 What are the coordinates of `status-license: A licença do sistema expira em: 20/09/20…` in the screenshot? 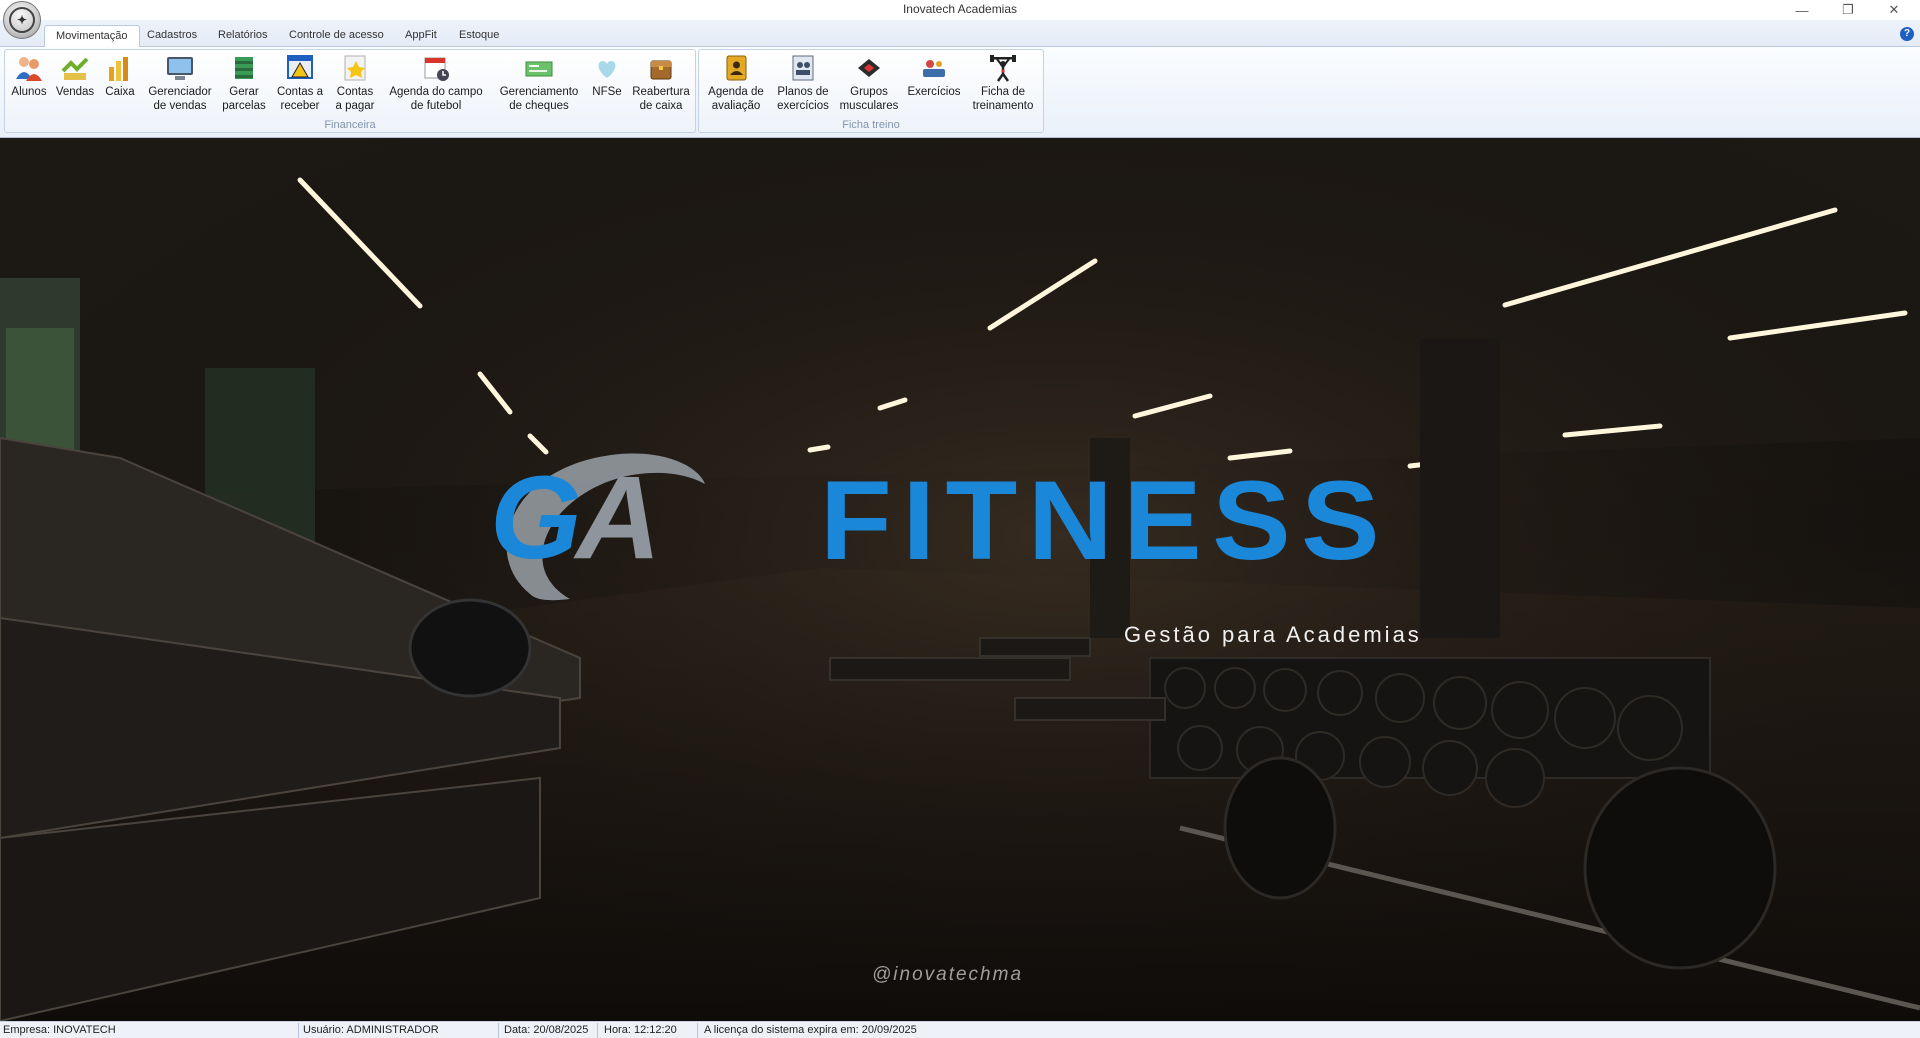 It's located at (810, 1030).